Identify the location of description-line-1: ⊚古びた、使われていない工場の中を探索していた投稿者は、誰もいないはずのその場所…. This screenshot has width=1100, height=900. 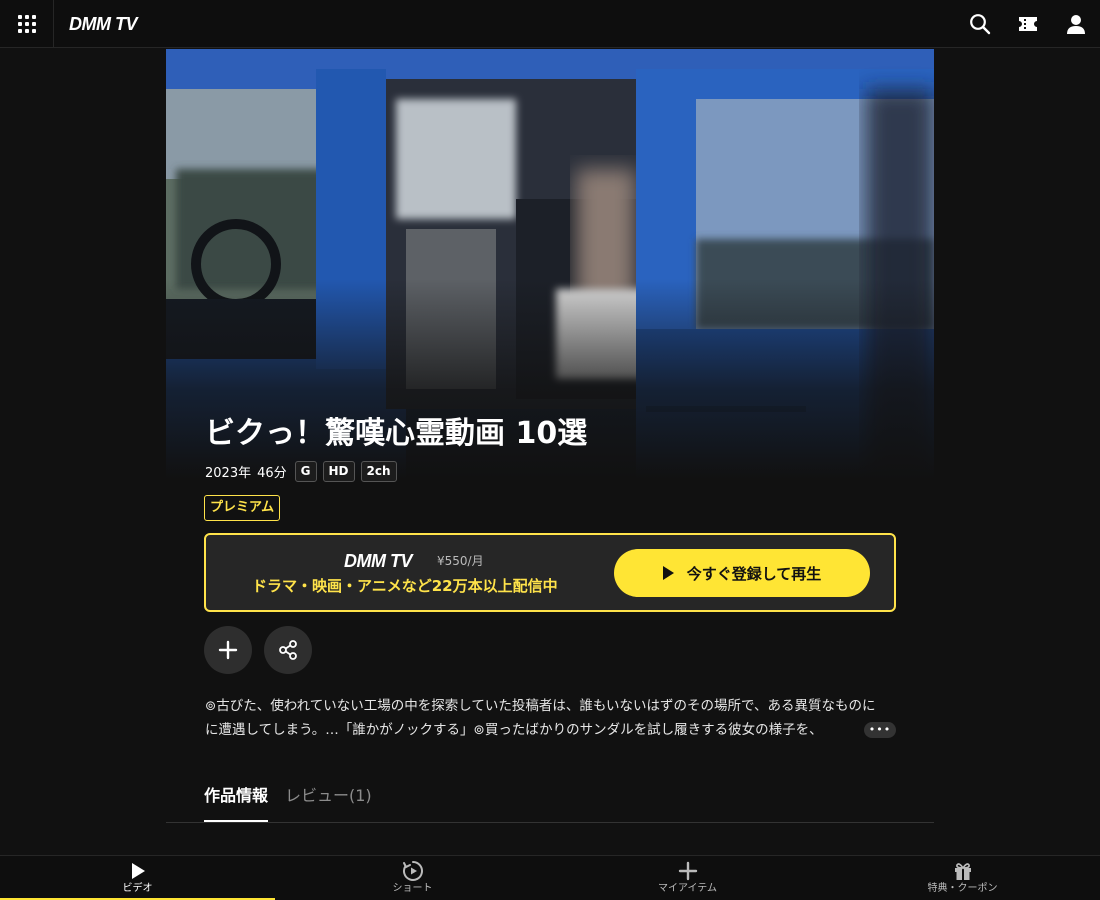
(540, 706).